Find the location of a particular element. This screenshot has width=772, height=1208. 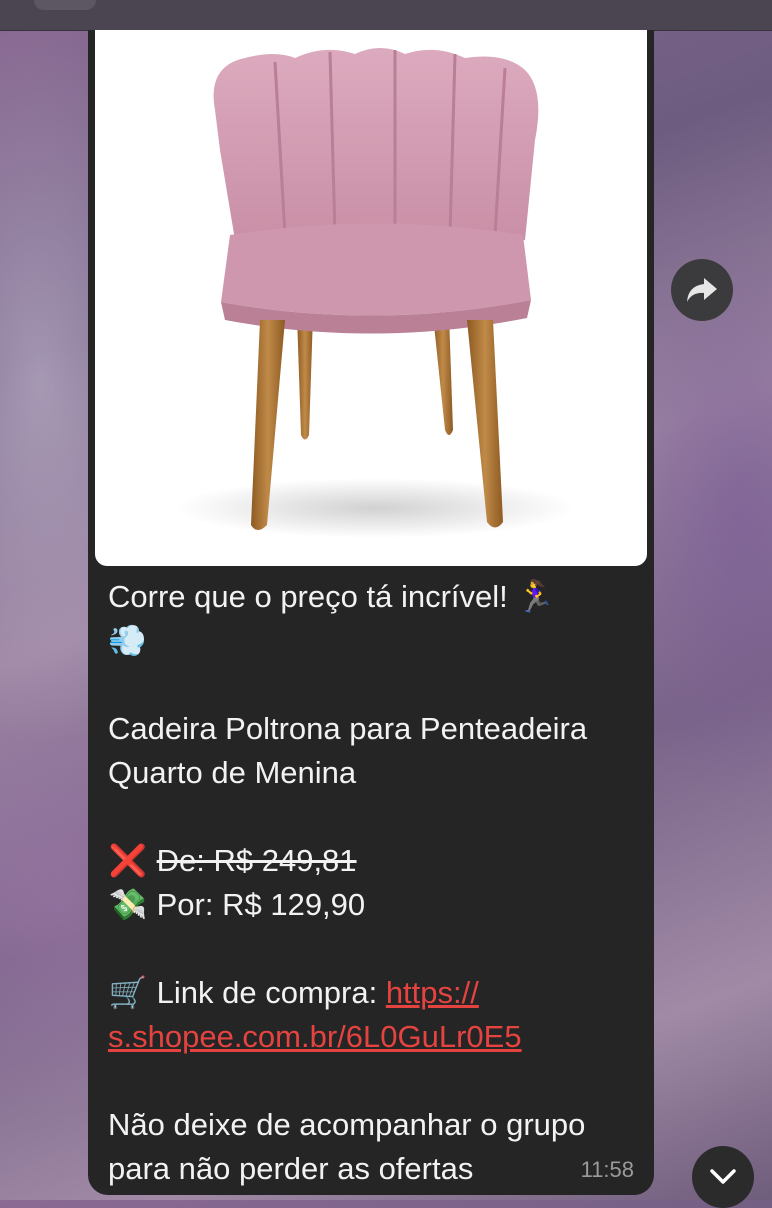

forward-button is located at coordinates (702, 290).